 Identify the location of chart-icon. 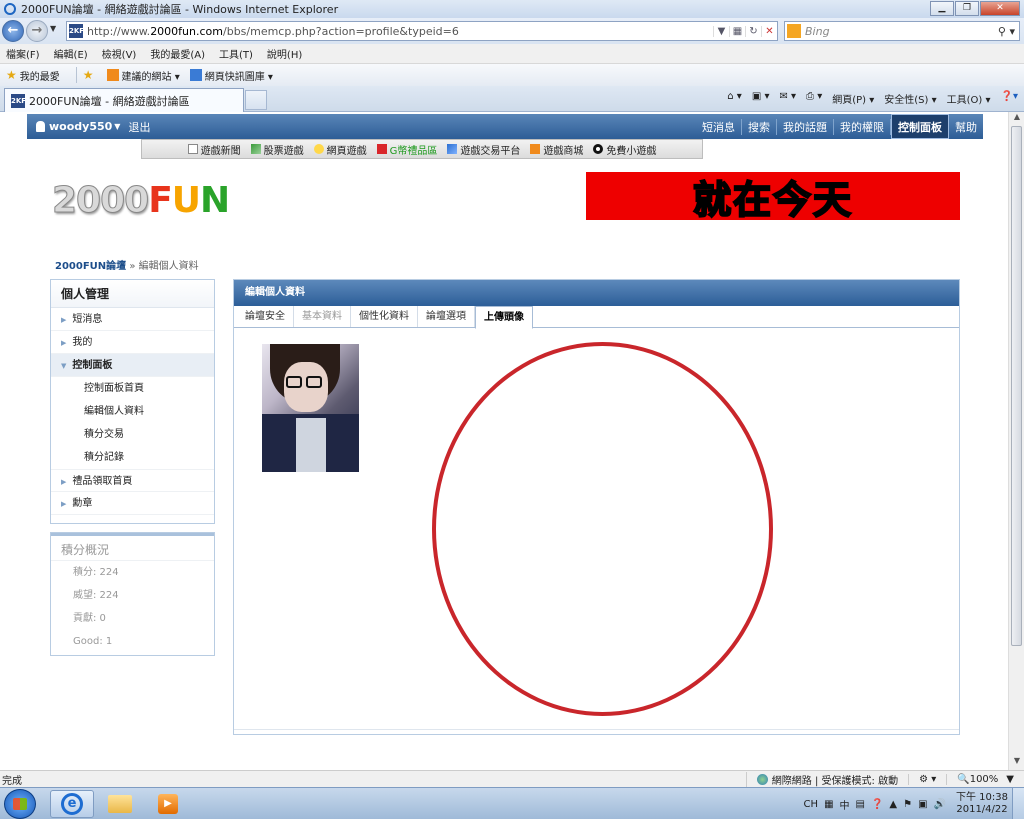
(255, 149).